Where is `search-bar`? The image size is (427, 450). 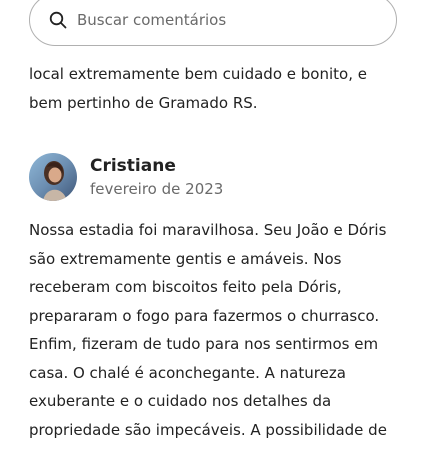
search-bar is located at coordinates (213, 23).